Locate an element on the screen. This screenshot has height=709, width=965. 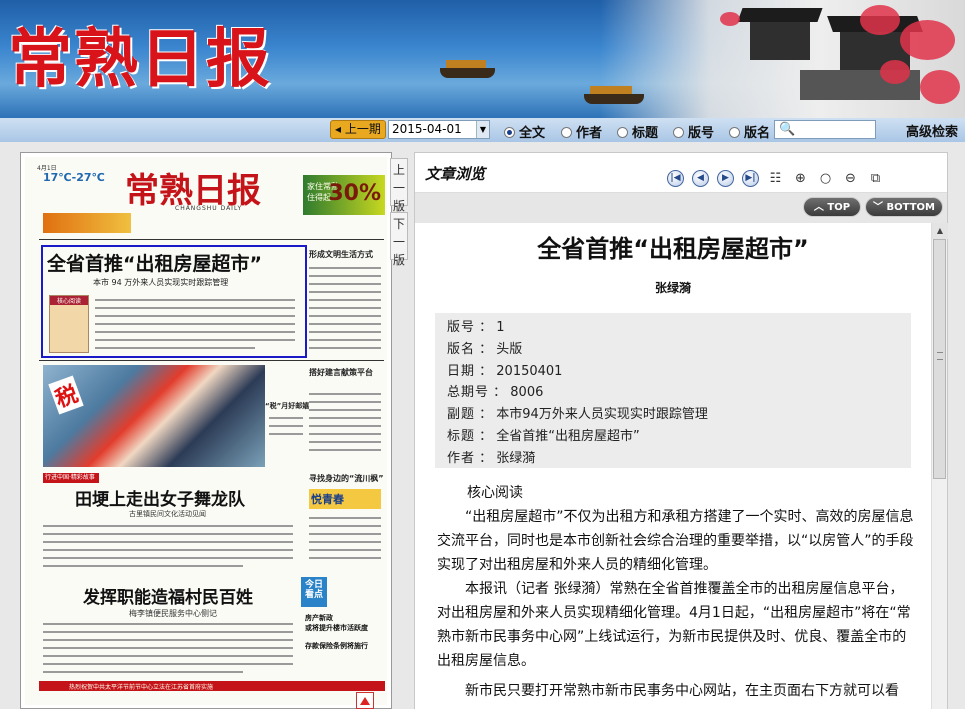
radio-fulltext: 全文 is located at coordinates (524, 131).